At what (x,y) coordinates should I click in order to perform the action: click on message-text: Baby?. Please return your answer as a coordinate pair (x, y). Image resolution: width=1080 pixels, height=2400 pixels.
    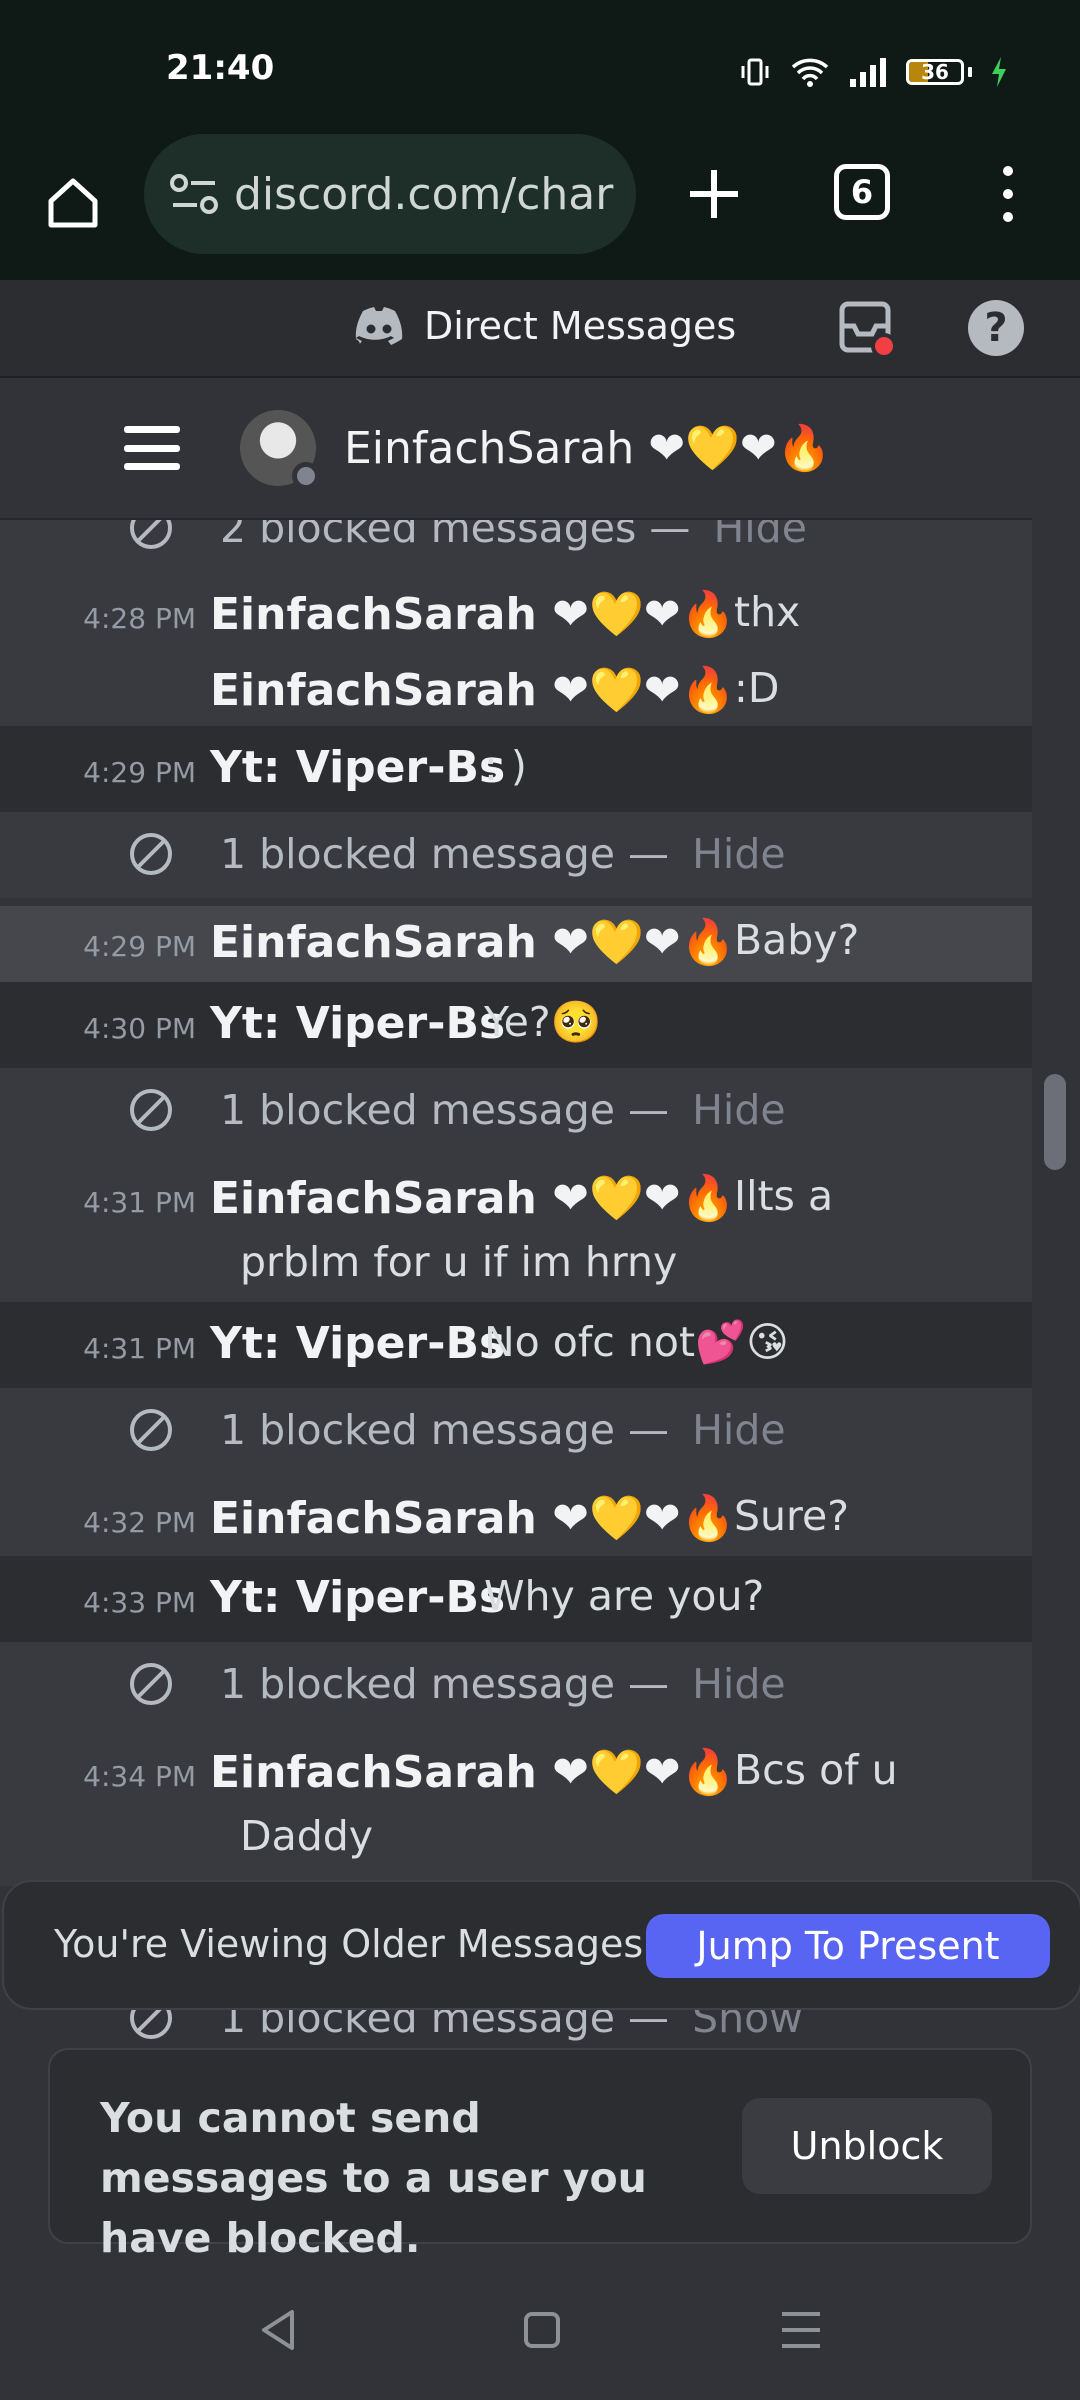
    Looking at the image, I should click on (797, 940).